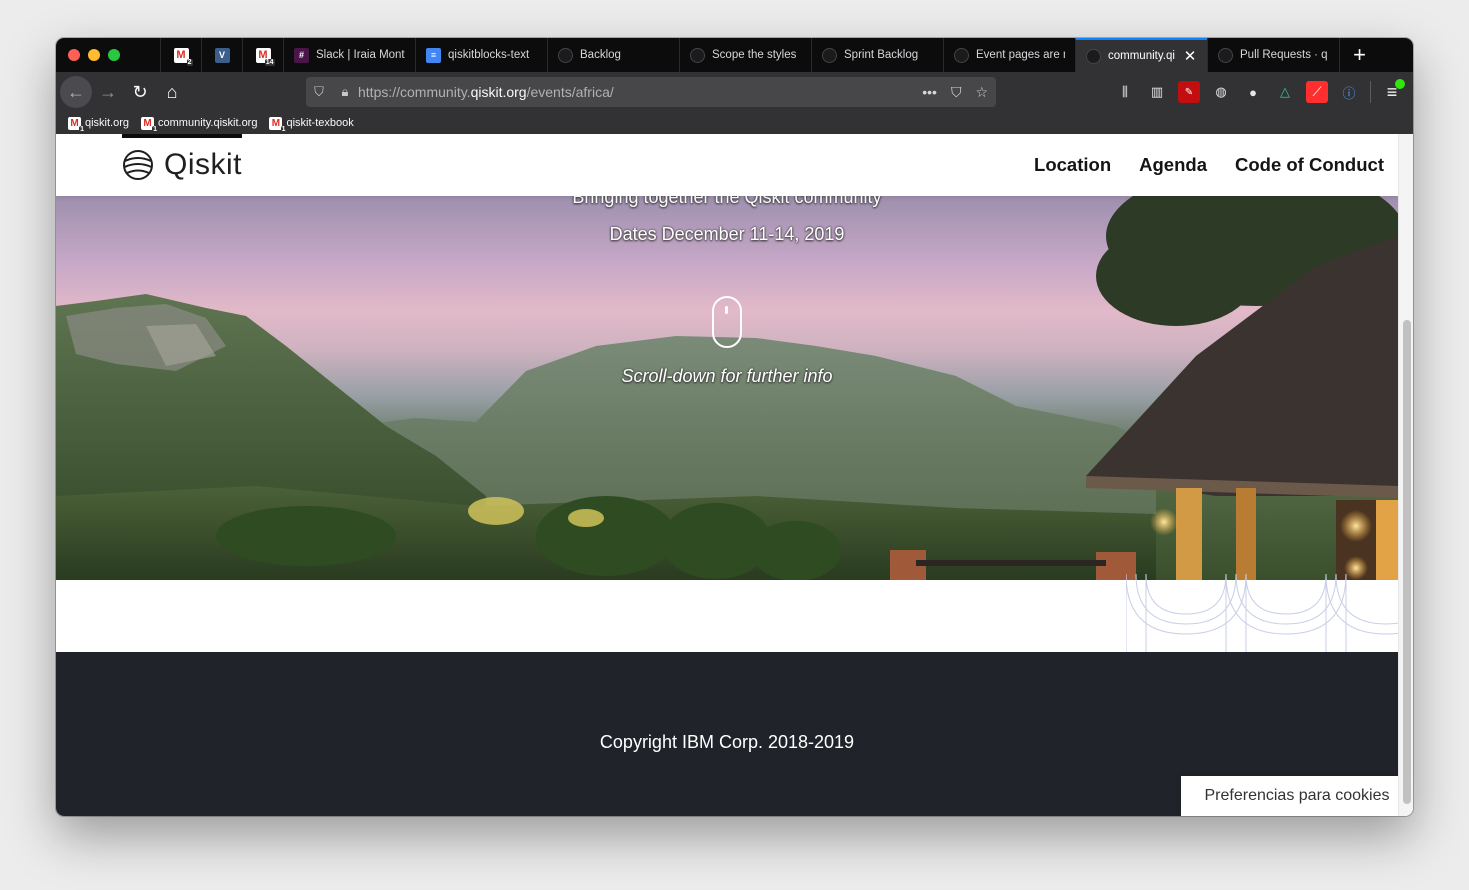 The height and width of the screenshot is (890, 1469). I want to click on reload-button: ↻, so click(140, 92).